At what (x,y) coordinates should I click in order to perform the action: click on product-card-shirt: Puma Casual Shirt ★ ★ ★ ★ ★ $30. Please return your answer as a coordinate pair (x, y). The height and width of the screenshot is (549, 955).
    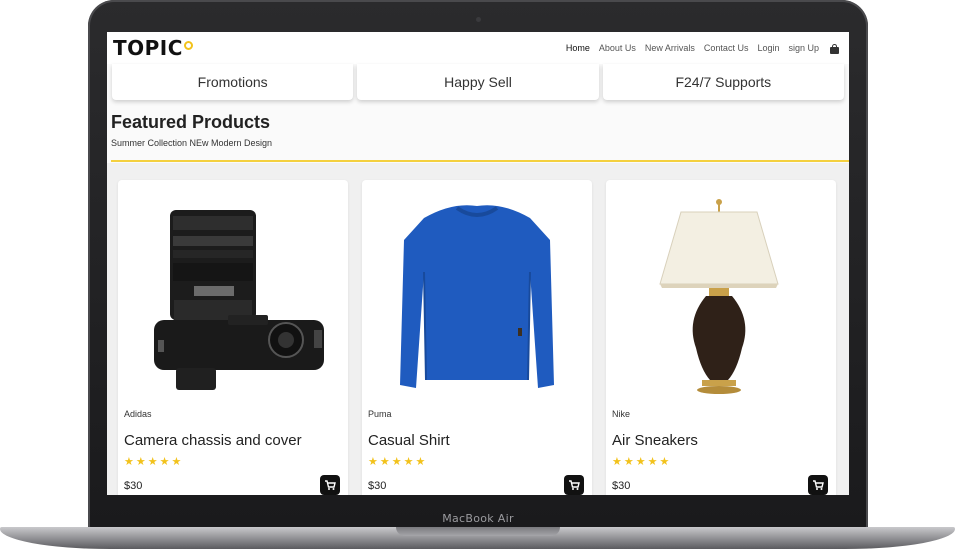
    Looking at the image, I should click on (477, 337).